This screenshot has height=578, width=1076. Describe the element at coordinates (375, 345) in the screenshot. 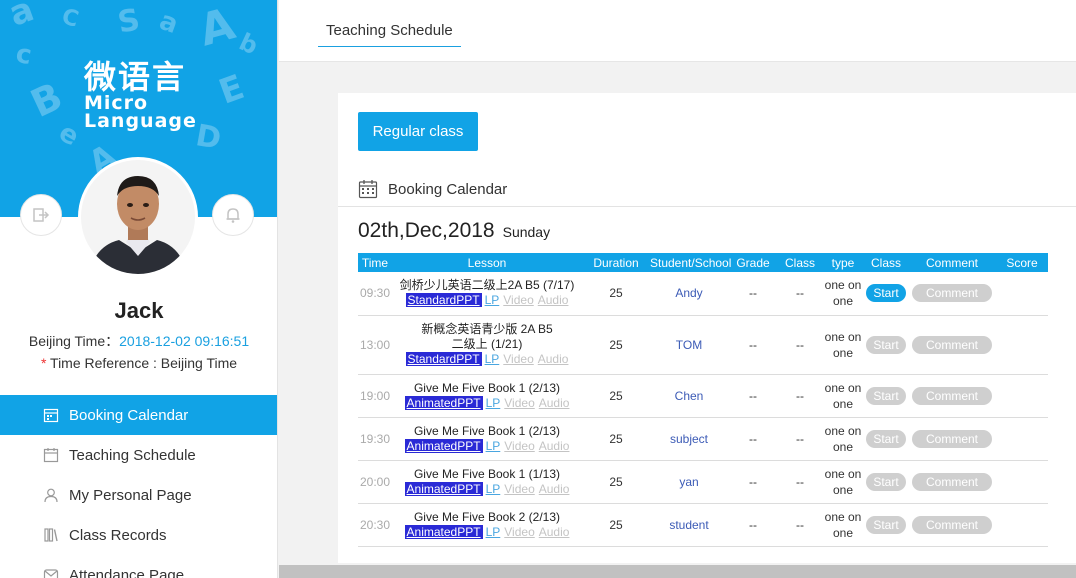

I see `row-time: 13:00` at that location.